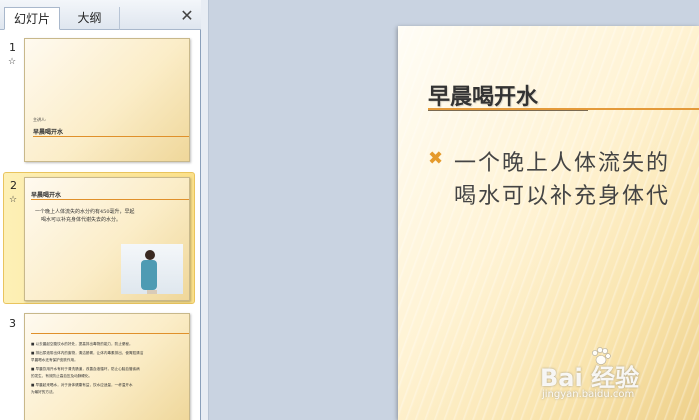 The width and height of the screenshot is (699, 420). What do you see at coordinates (12, 47) in the screenshot?
I see `slide-number: 1` at bounding box center [12, 47].